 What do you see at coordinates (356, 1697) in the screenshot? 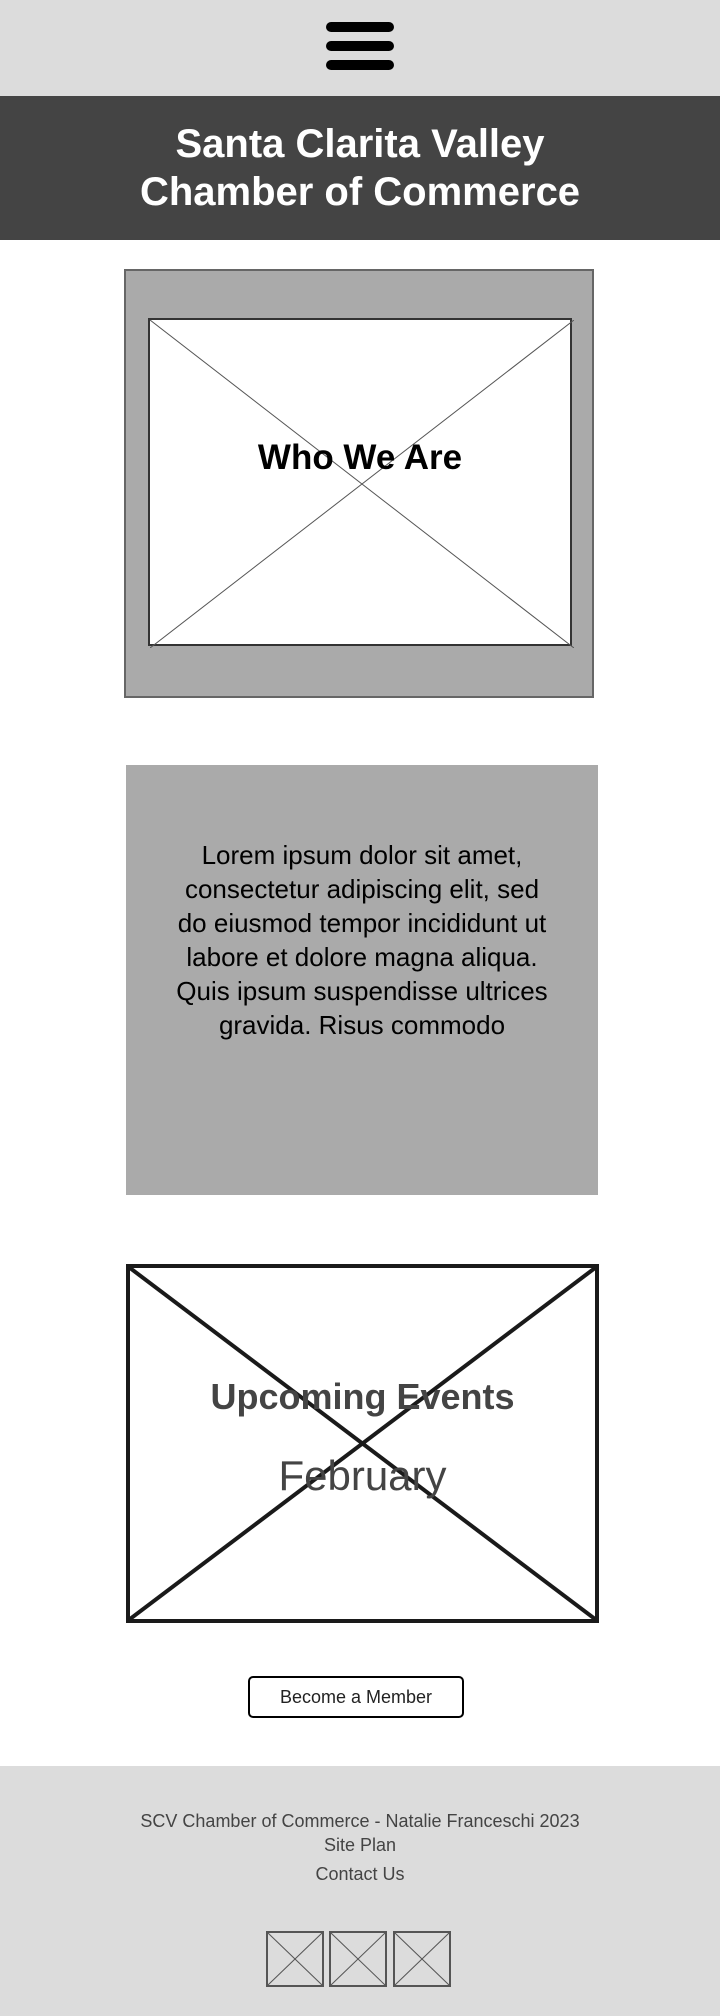
I see `become-member-button: Become a Member` at bounding box center [356, 1697].